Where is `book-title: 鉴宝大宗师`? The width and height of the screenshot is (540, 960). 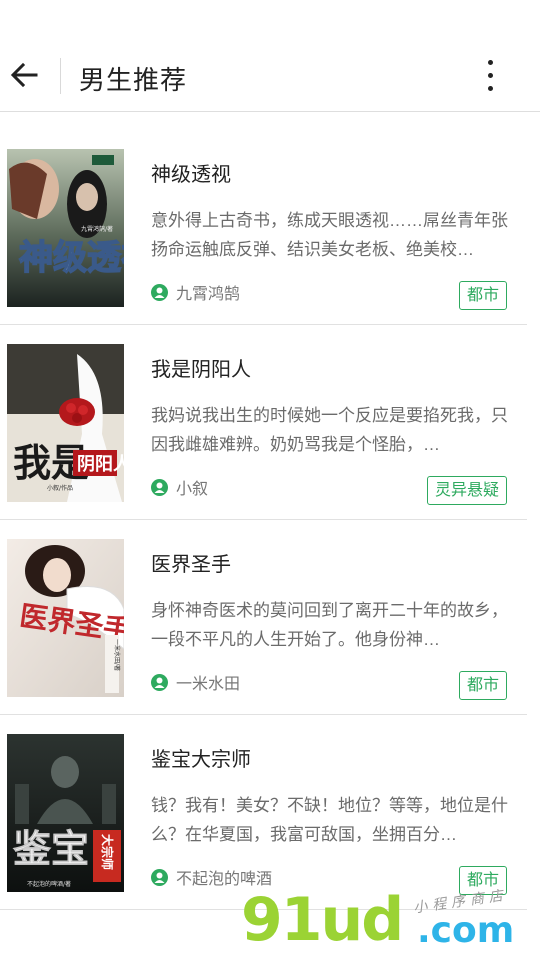
book-title: 鉴宝大宗师 is located at coordinates (201, 757).